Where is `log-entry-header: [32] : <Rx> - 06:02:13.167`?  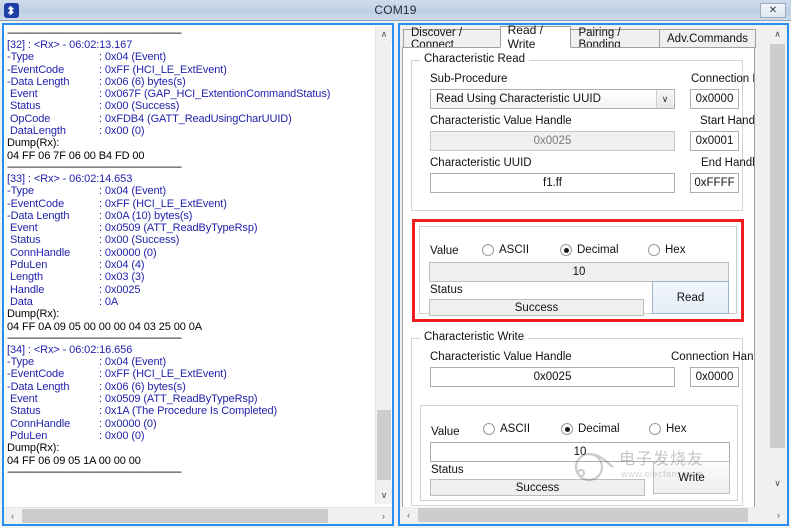
log-entry-header: [32] : <Rx> - 06:02:13.167 is located at coordinates (70, 45).